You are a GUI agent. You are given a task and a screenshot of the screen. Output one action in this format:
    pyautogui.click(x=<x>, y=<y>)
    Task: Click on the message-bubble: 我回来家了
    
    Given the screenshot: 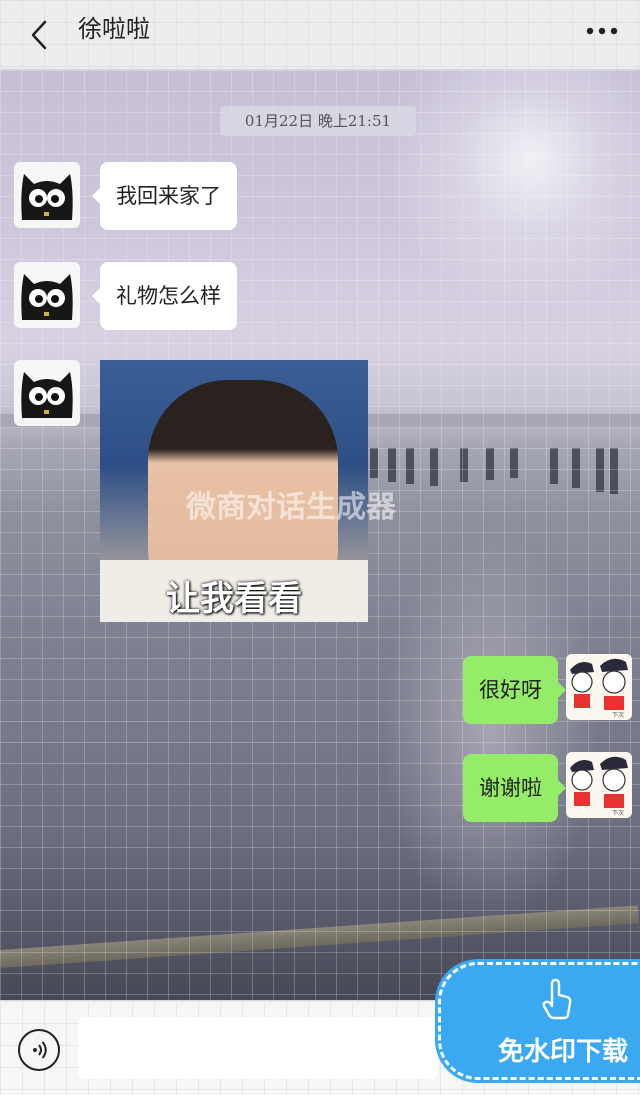 What is the action you would take?
    pyautogui.click(x=164, y=196)
    